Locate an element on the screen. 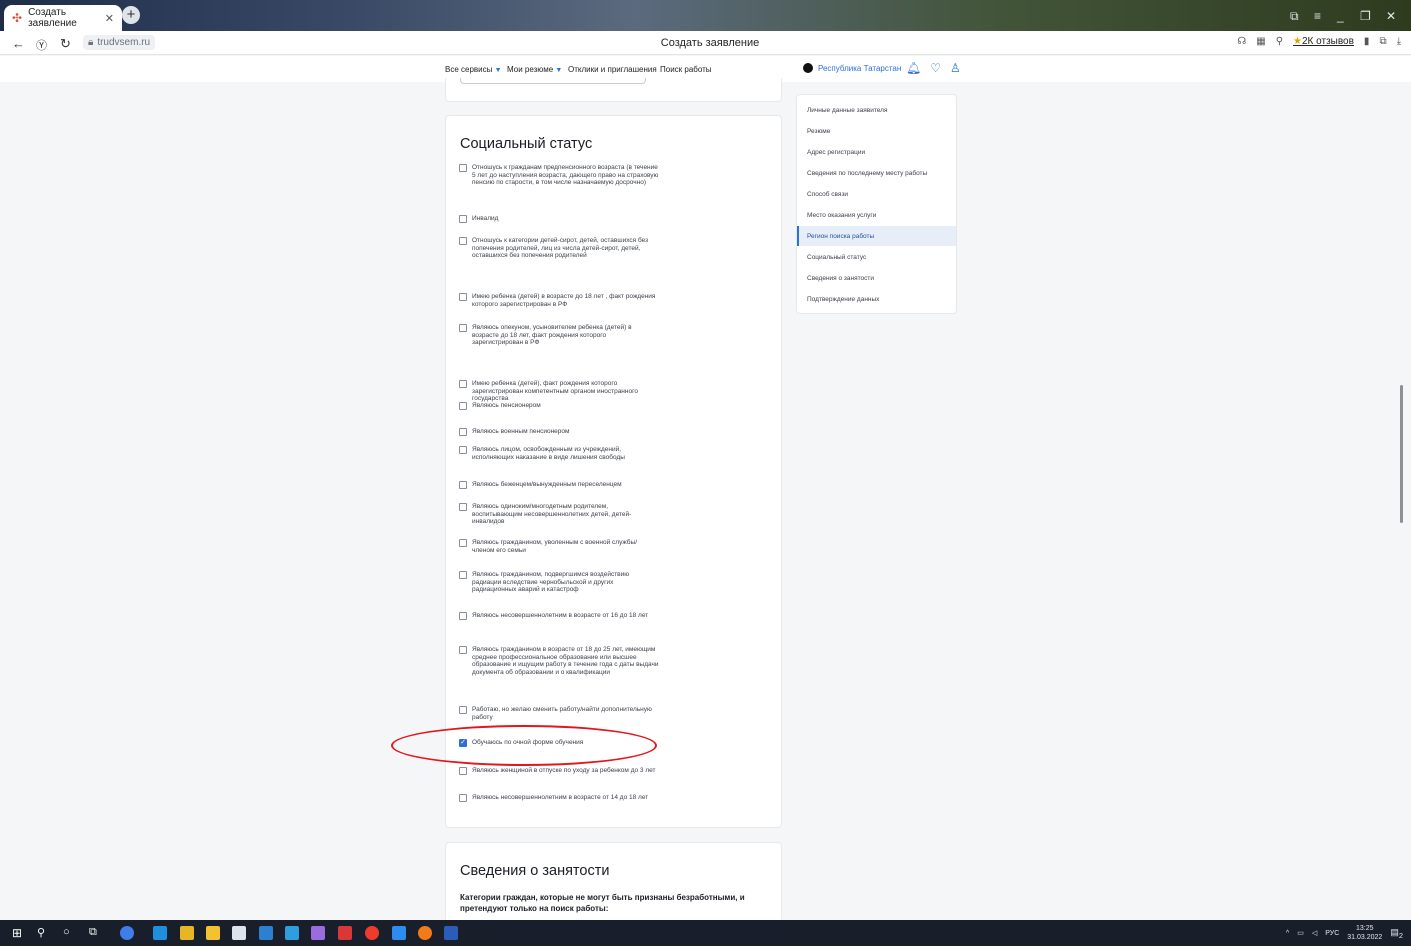 The image size is (1411, 946). side-nav-item: Резюме is located at coordinates (876, 131).